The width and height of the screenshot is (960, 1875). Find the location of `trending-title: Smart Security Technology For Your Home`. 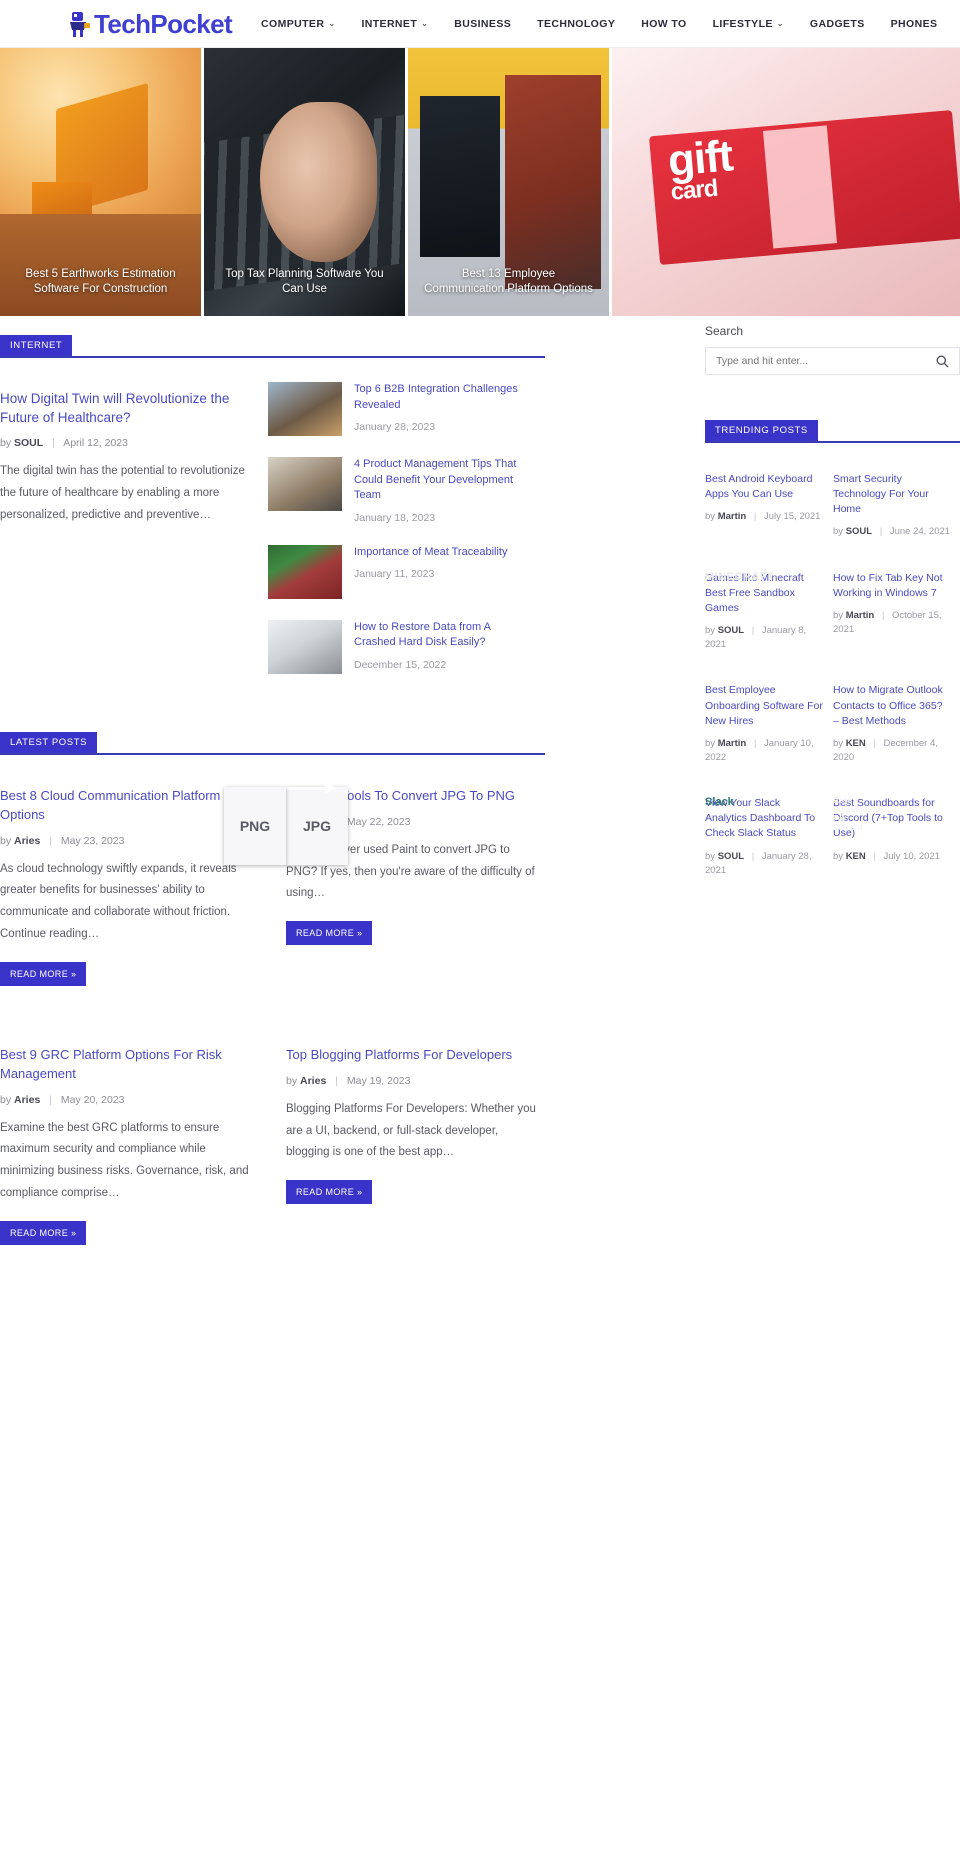

trending-title: Smart Security Technology For Your Home is located at coordinates (881, 494).